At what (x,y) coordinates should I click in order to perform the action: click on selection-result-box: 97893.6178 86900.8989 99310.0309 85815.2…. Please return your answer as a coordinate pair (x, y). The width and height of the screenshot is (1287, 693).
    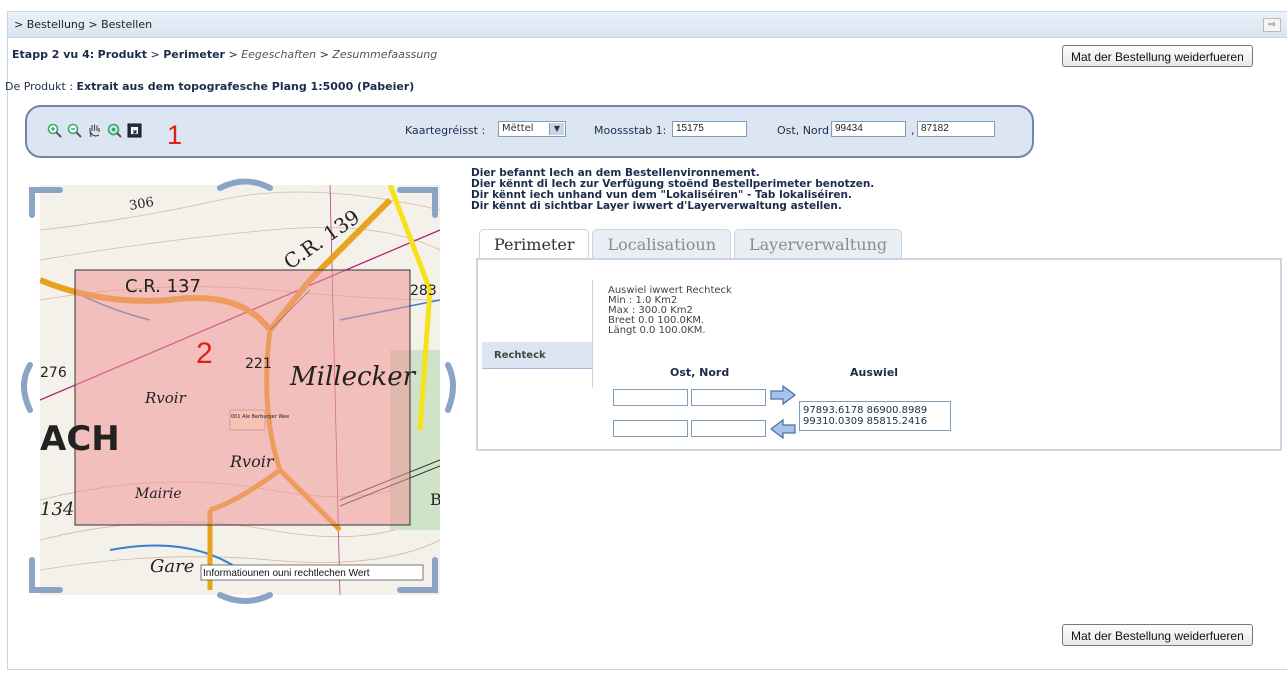
    Looking at the image, I should click on (875, 416).